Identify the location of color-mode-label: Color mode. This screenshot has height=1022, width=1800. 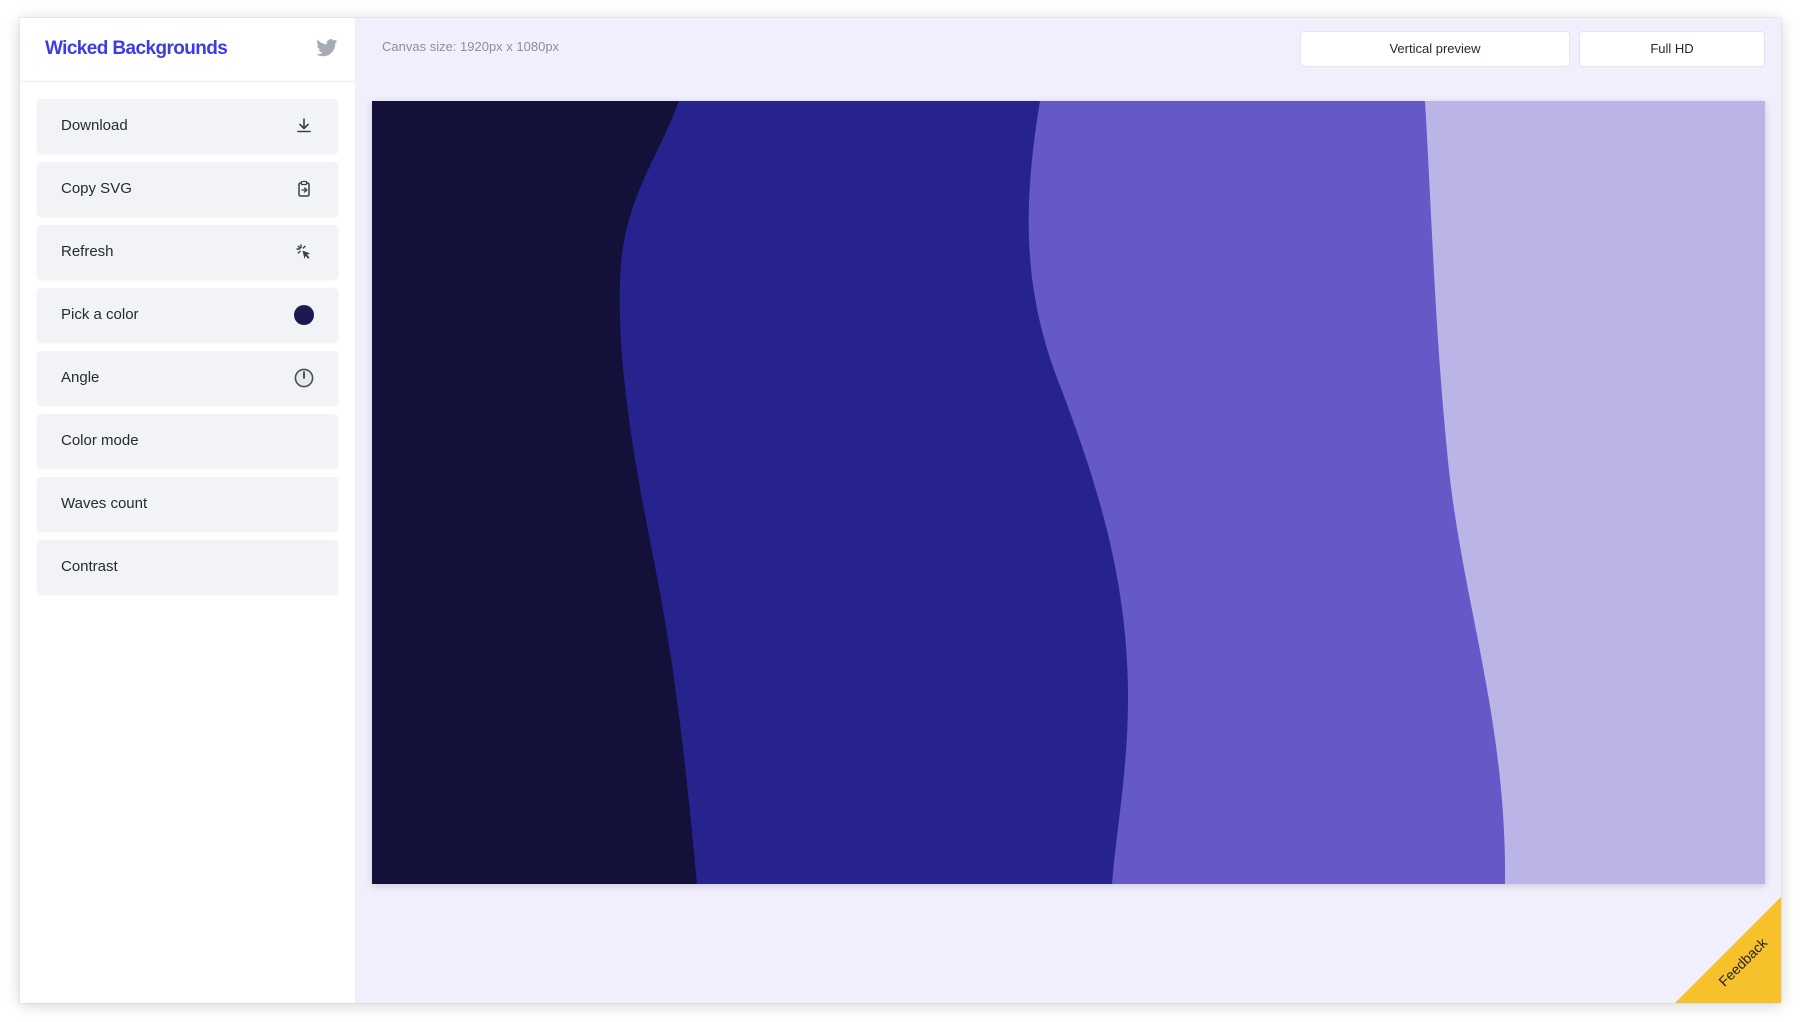
(100, 440).